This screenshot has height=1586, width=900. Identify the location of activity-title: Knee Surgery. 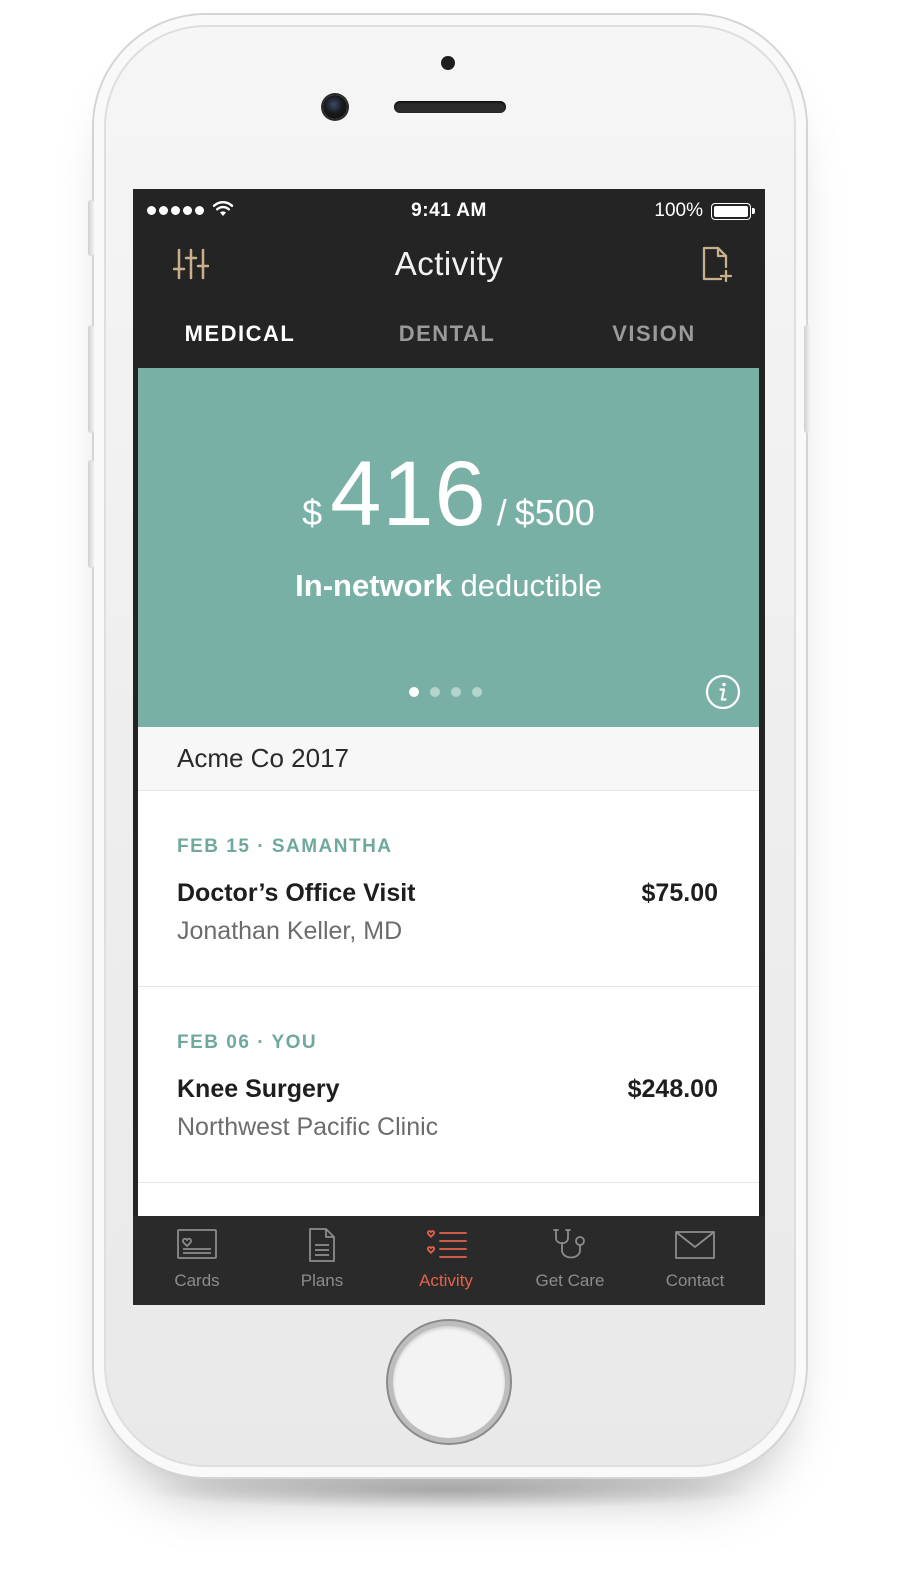
(258, 1089).